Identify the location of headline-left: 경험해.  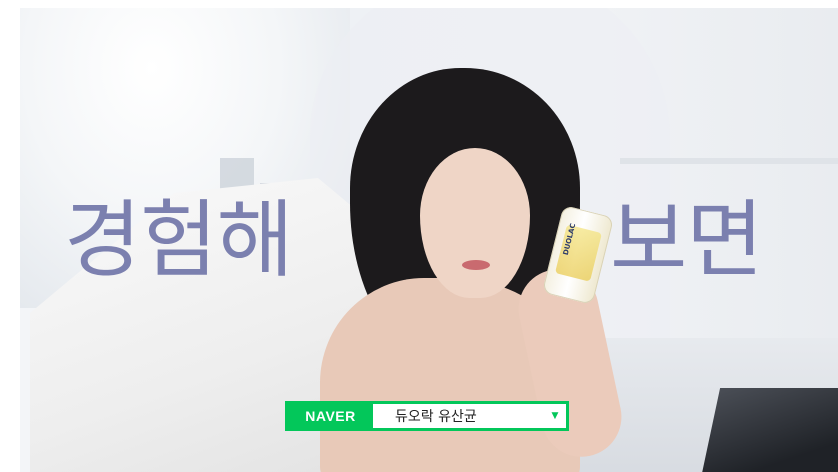
(179, 240).